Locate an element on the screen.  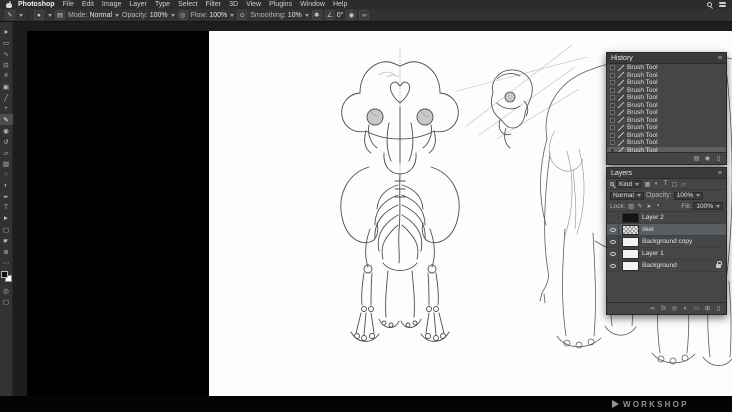
eyedropper-tool: ╱ is located at coordinates (6, 97).